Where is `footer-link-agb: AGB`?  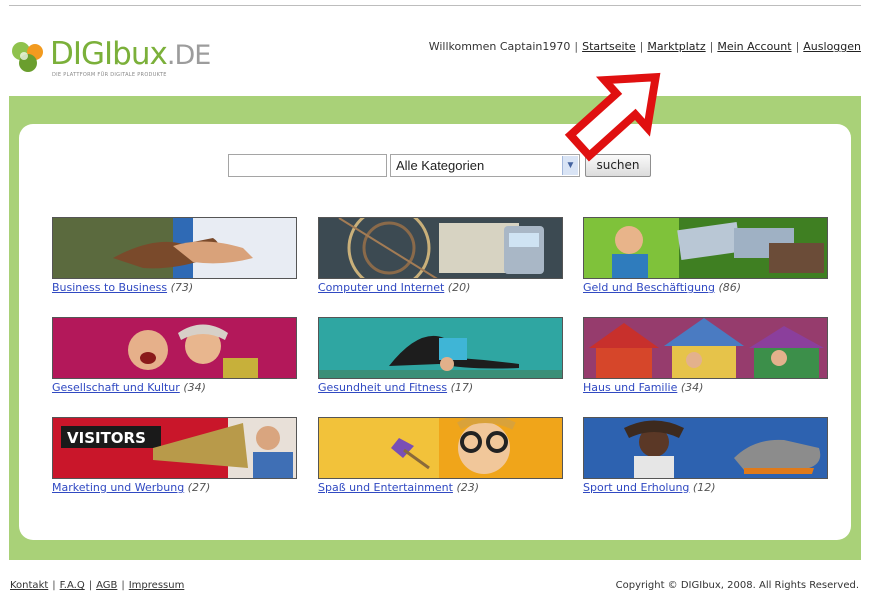 footer-link-agb: AGB is located at coordinates (106, 585).